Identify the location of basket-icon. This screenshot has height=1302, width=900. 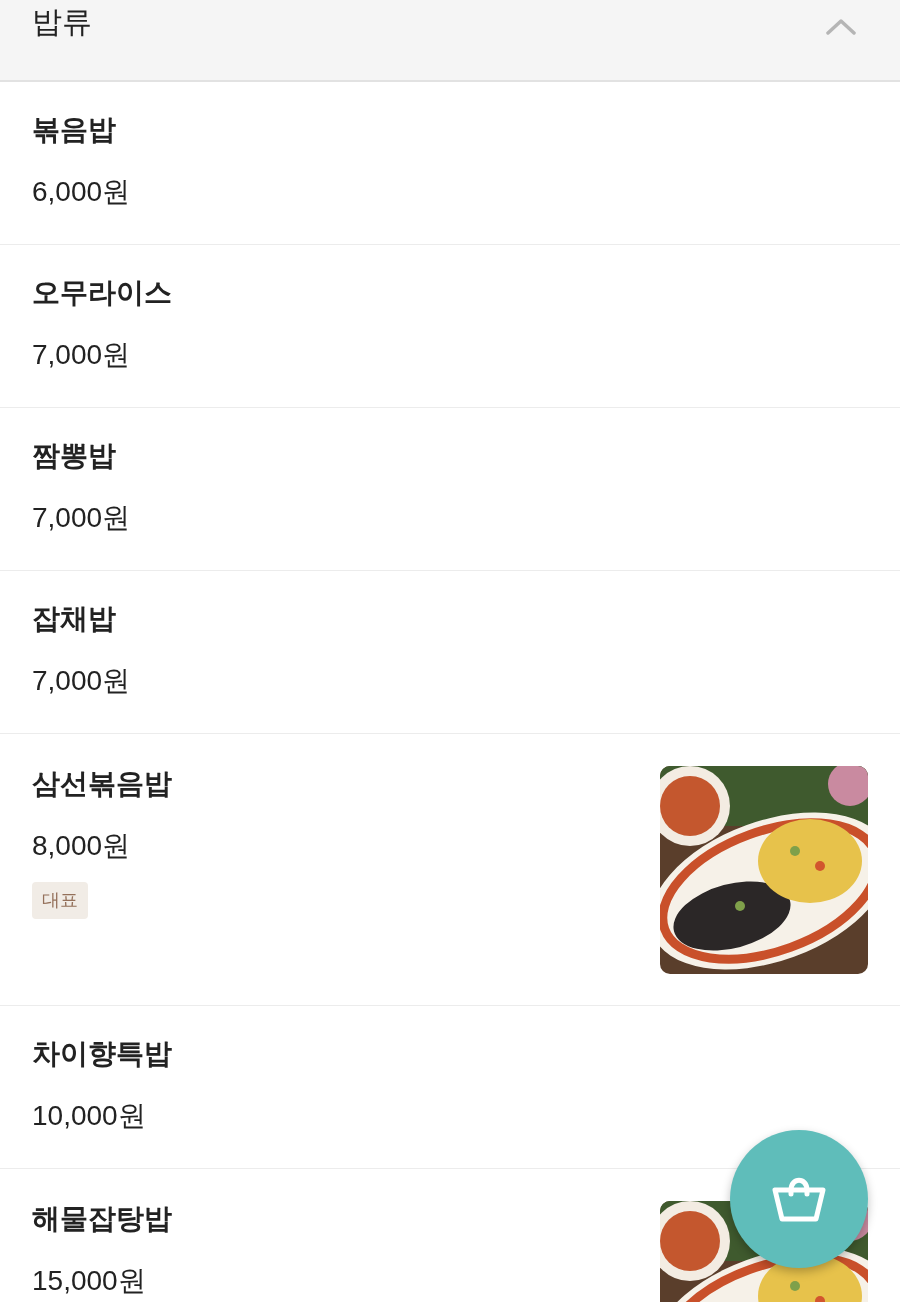
(799, 1199).